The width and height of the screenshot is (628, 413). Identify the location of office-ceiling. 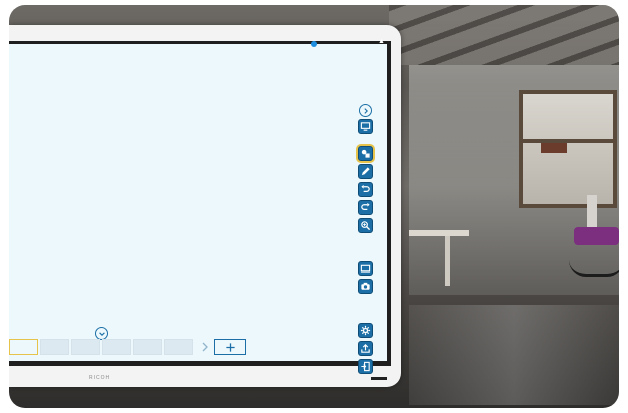
(504, 35).